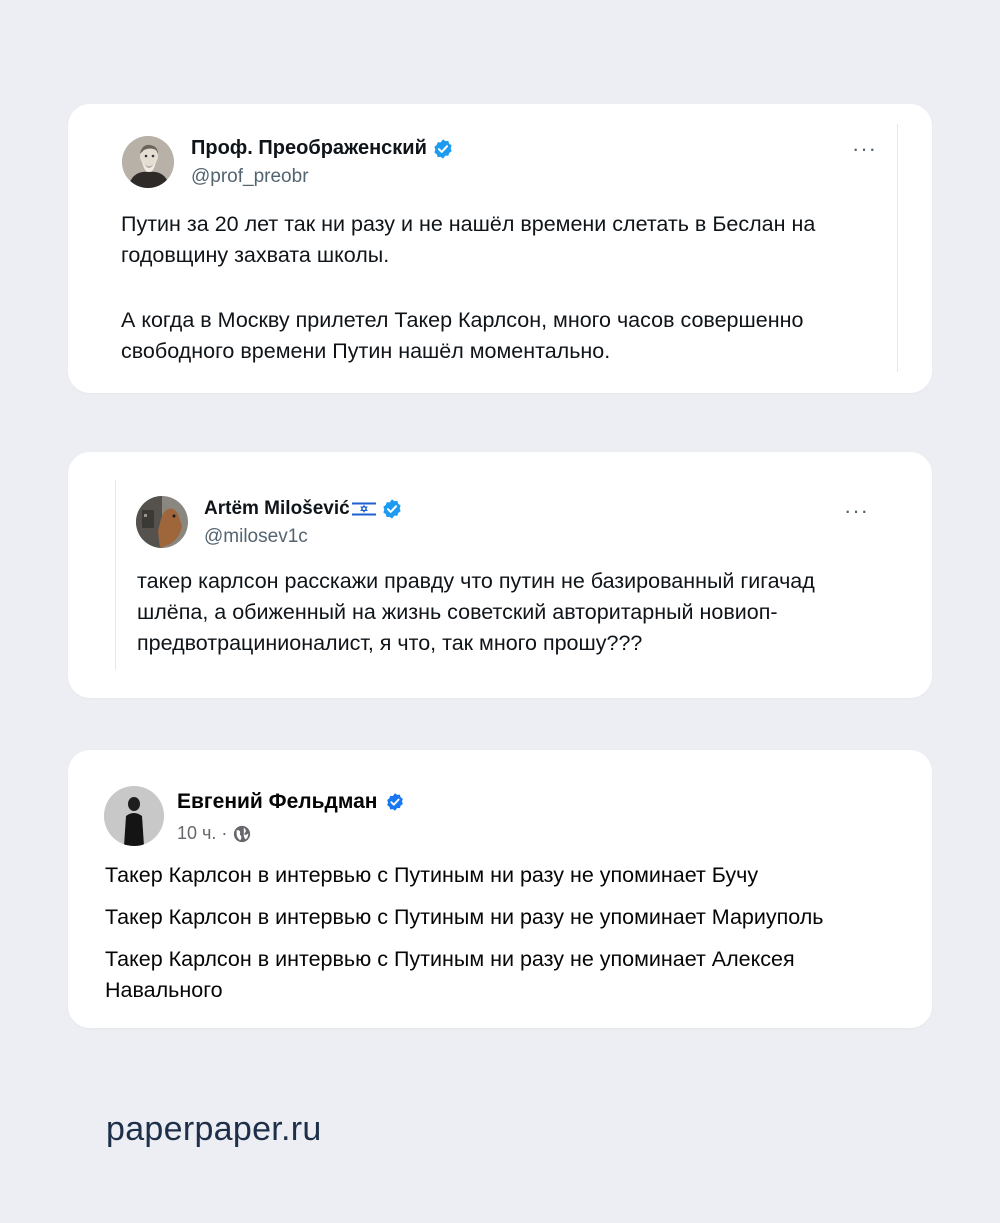 The height and width of the screenshot is (1223, 1000). Describe the element at coordinates (256, 537) in the screenshot. I see `author-handle: @milosev1c` at that location.